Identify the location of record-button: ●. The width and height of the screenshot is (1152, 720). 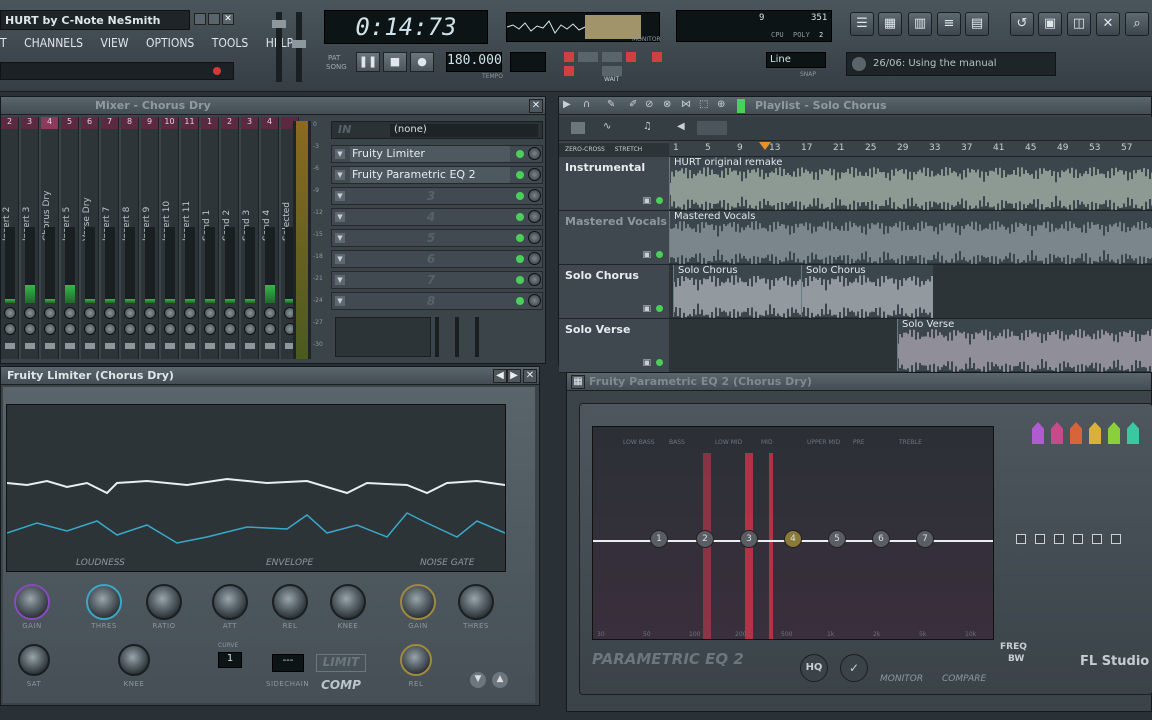
(422, 62).